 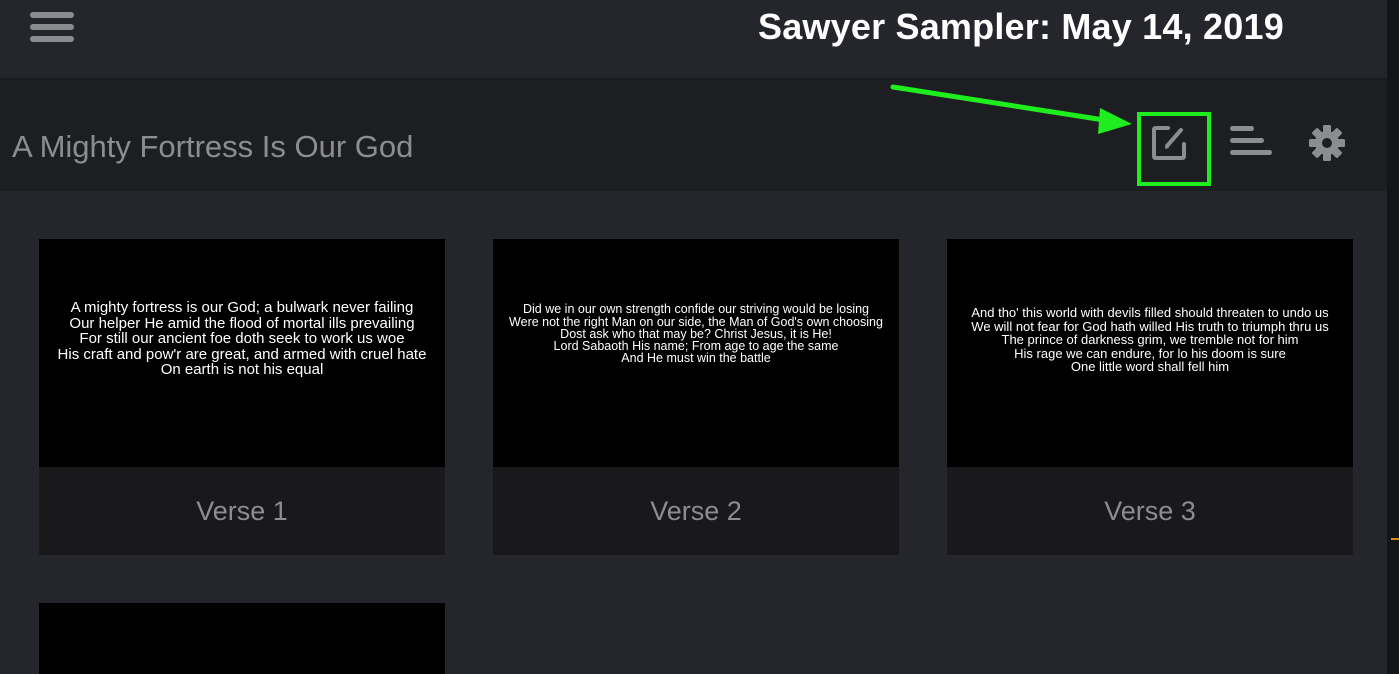 I want to click on arrange-icon, so click(x=1251, y=140).